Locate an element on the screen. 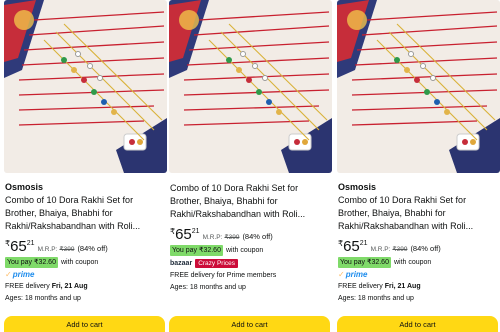 Image resolution: width=500 pixels, height=332 pixels. crazy-prices-badge: Crazy Prices is located at coordinates (217, 263).